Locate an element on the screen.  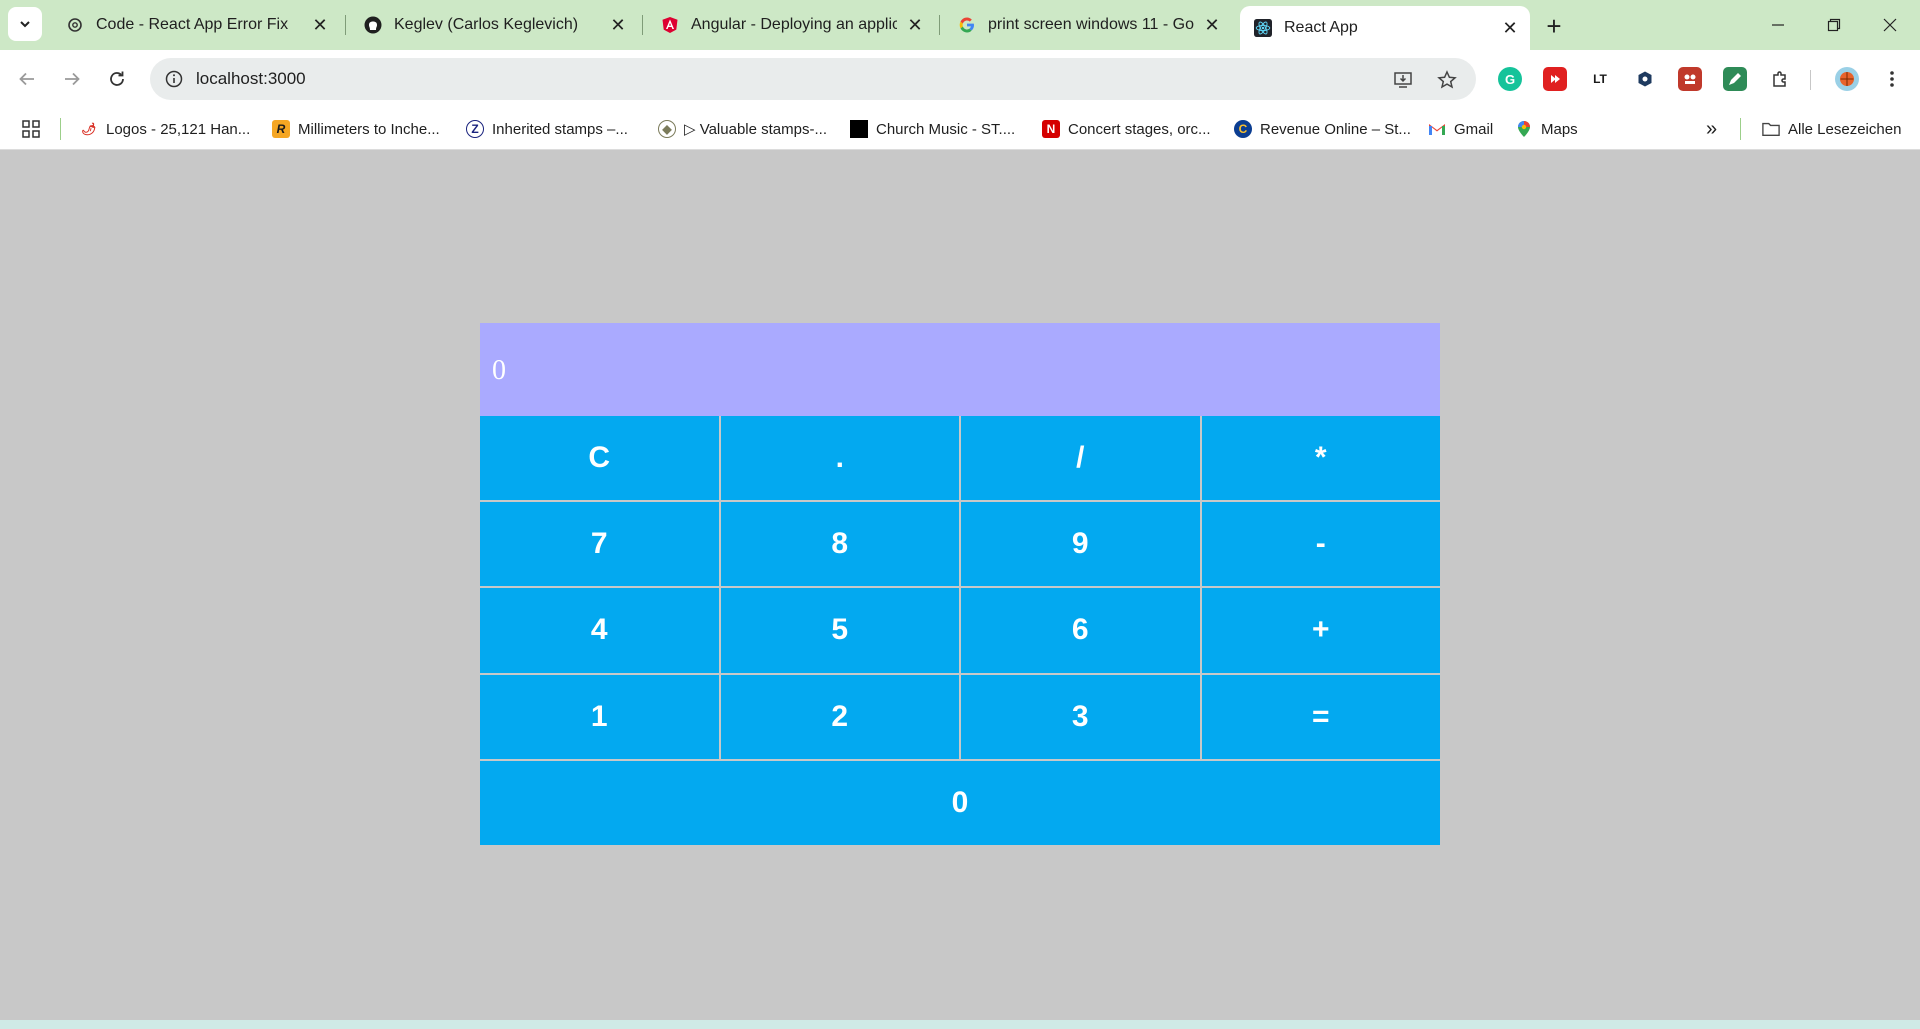
browser-toolbar: localhost:3000 G LT is located at coordinates (960, 79).